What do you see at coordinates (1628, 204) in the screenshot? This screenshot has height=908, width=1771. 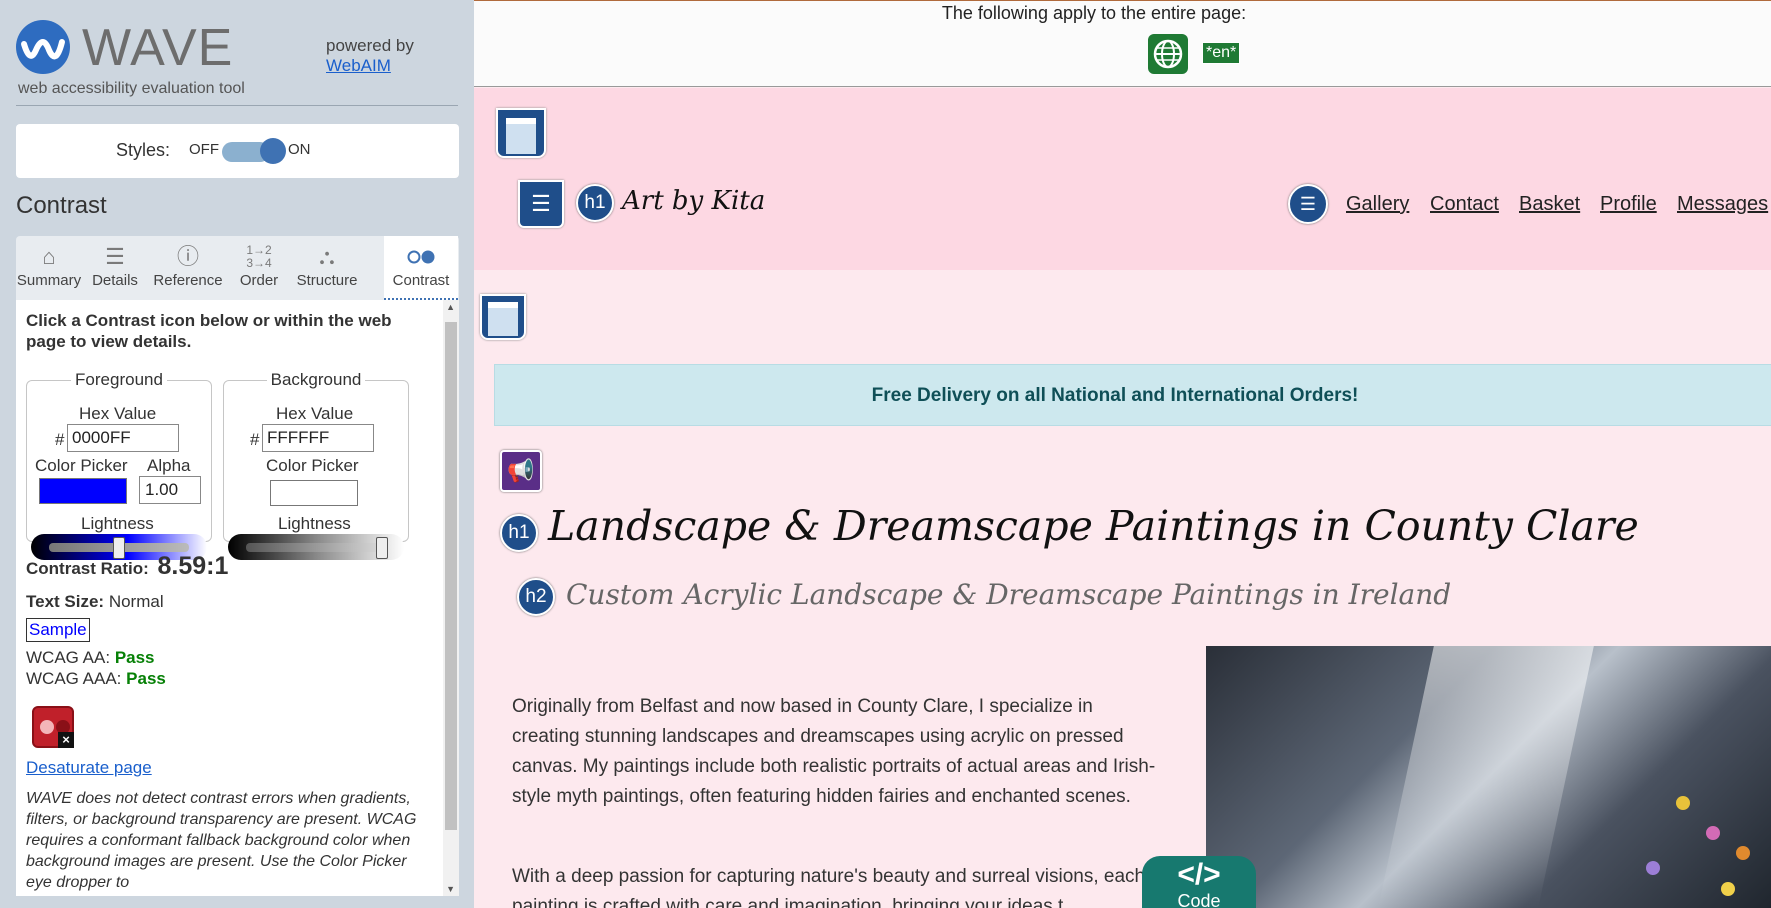 I see `nav-link-profile: Profile` at bounding box center [1628, 204].